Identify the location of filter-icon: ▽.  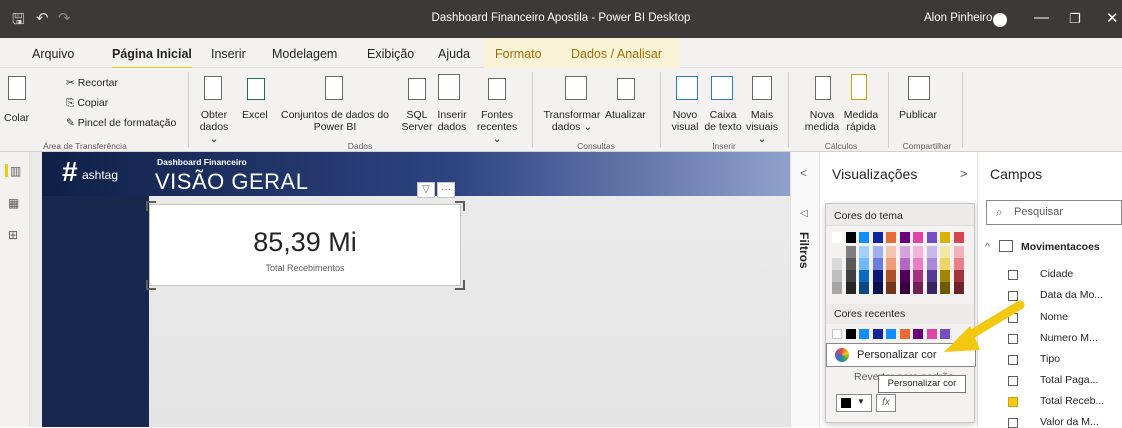
(426, 190).